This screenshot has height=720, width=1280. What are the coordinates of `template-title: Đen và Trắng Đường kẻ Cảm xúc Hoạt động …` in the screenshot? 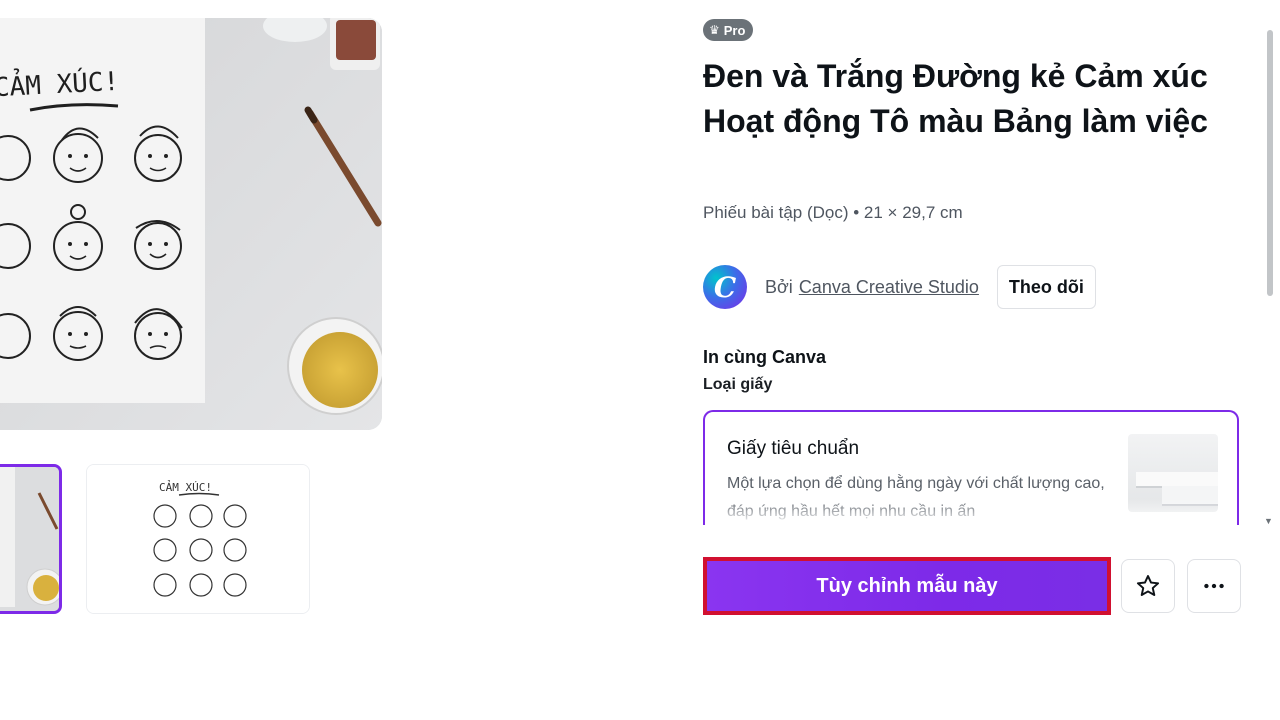 It's located at (955, 98).